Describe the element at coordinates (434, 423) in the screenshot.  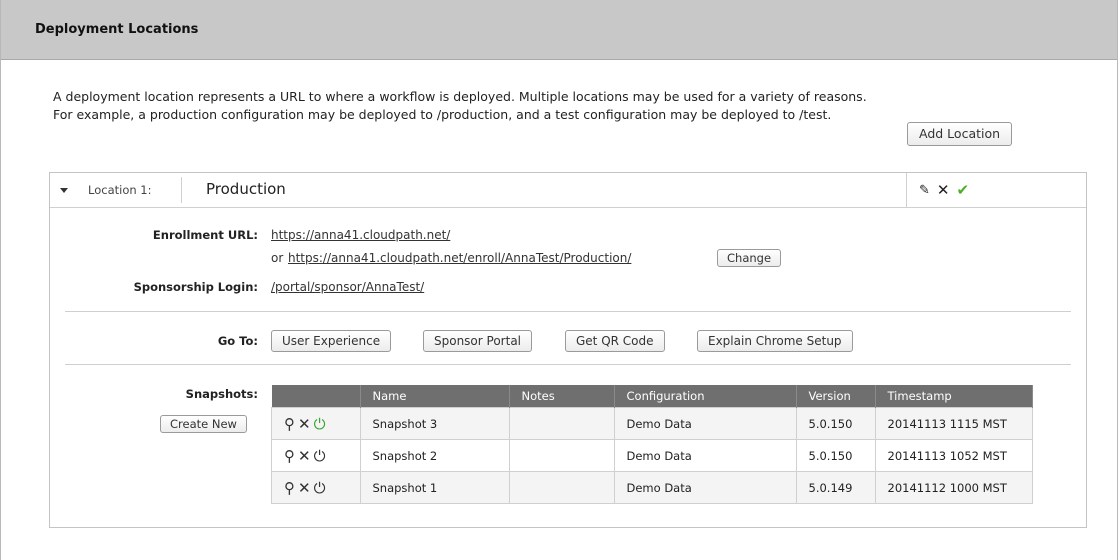
I see `snapshot-name: Snapshot 3` at that location.